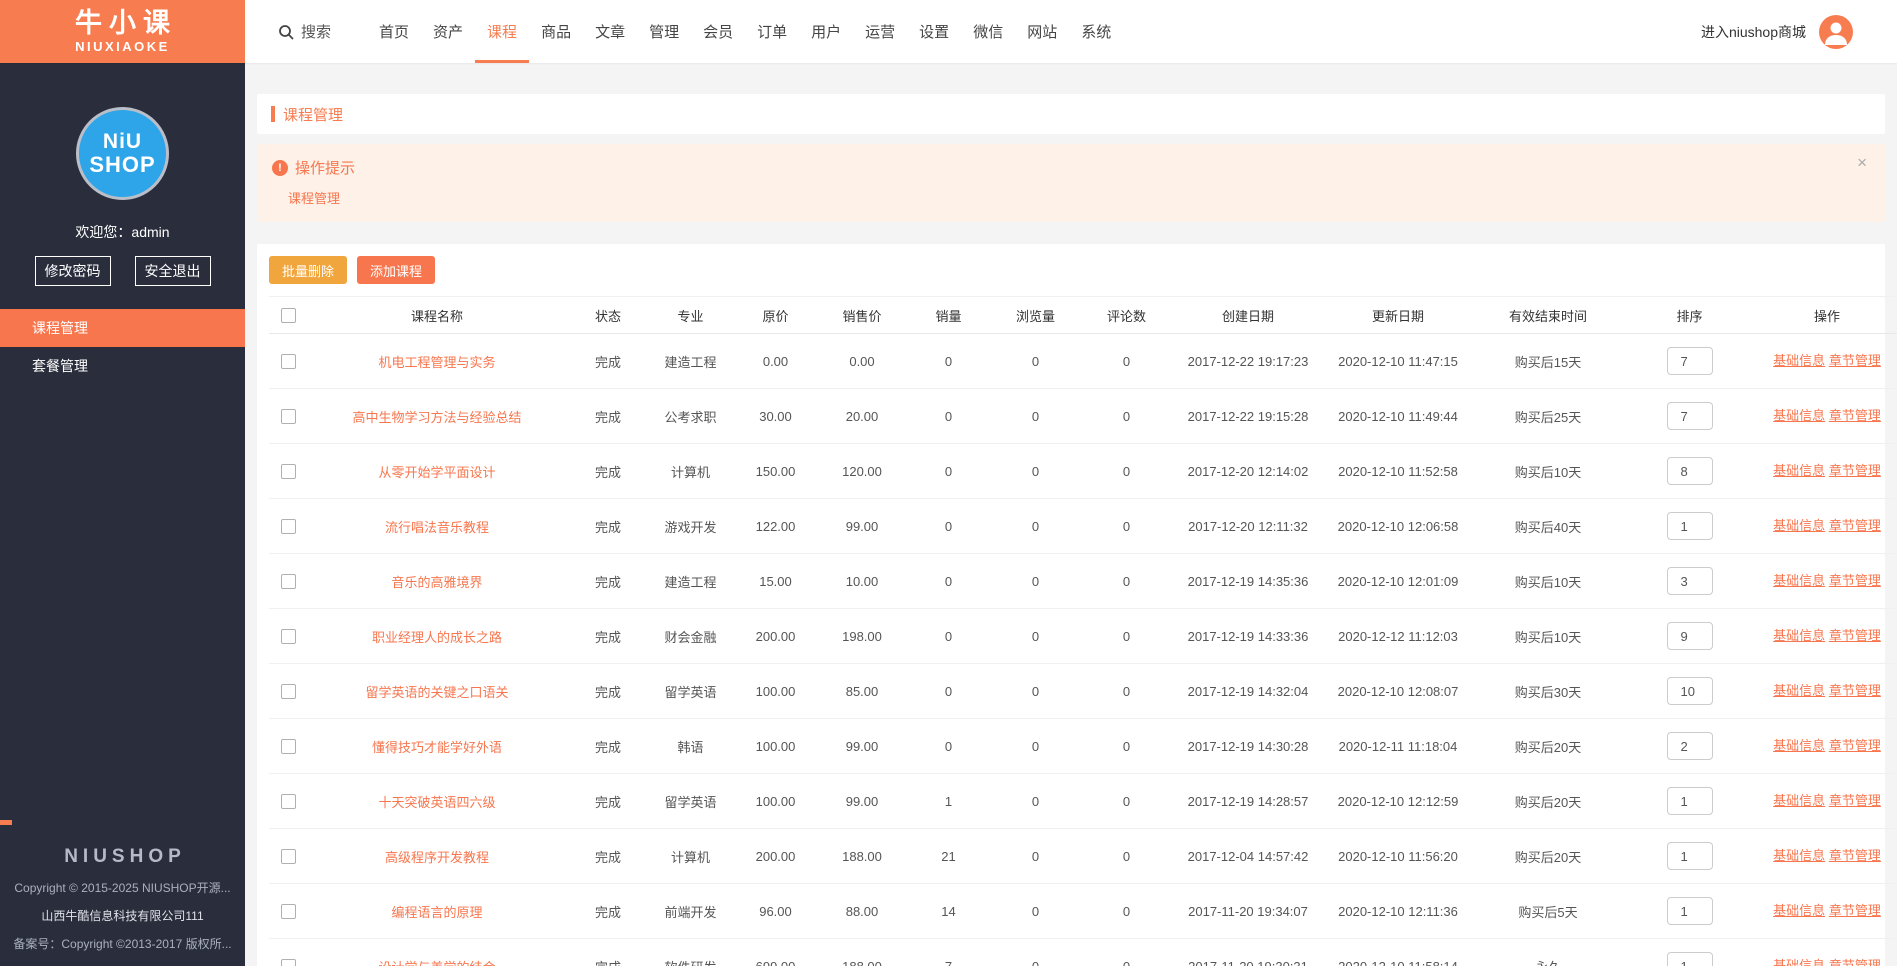 Image resolution: width=1897 pixels, height=966 pixels. I want to click on course-name-link: 音乐的高雅境界, so click(436, 582).